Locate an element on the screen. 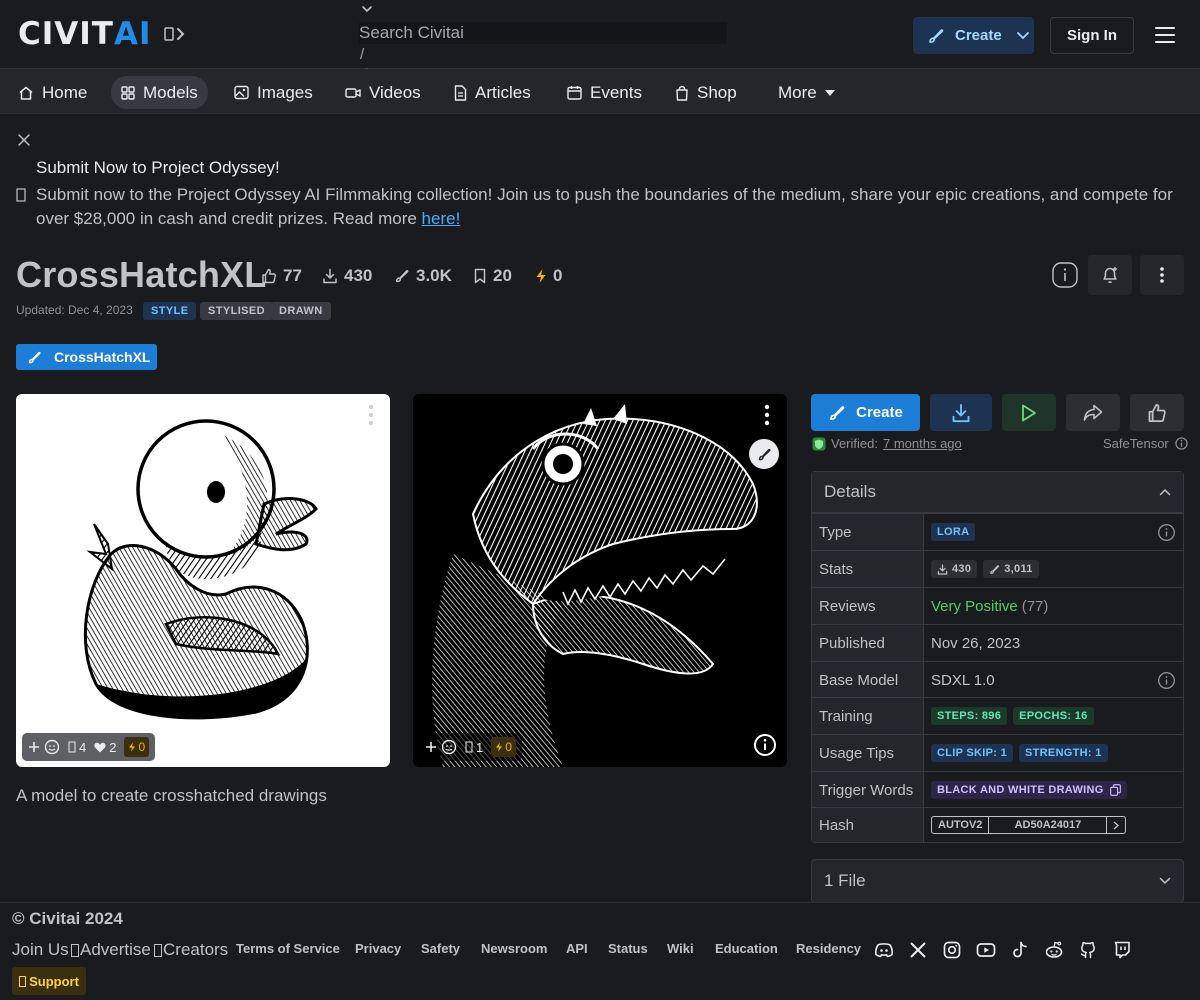 The height and width of the screenshot is (1000, 1200). shopping-bag-icon is located at coordinates (682, 93).